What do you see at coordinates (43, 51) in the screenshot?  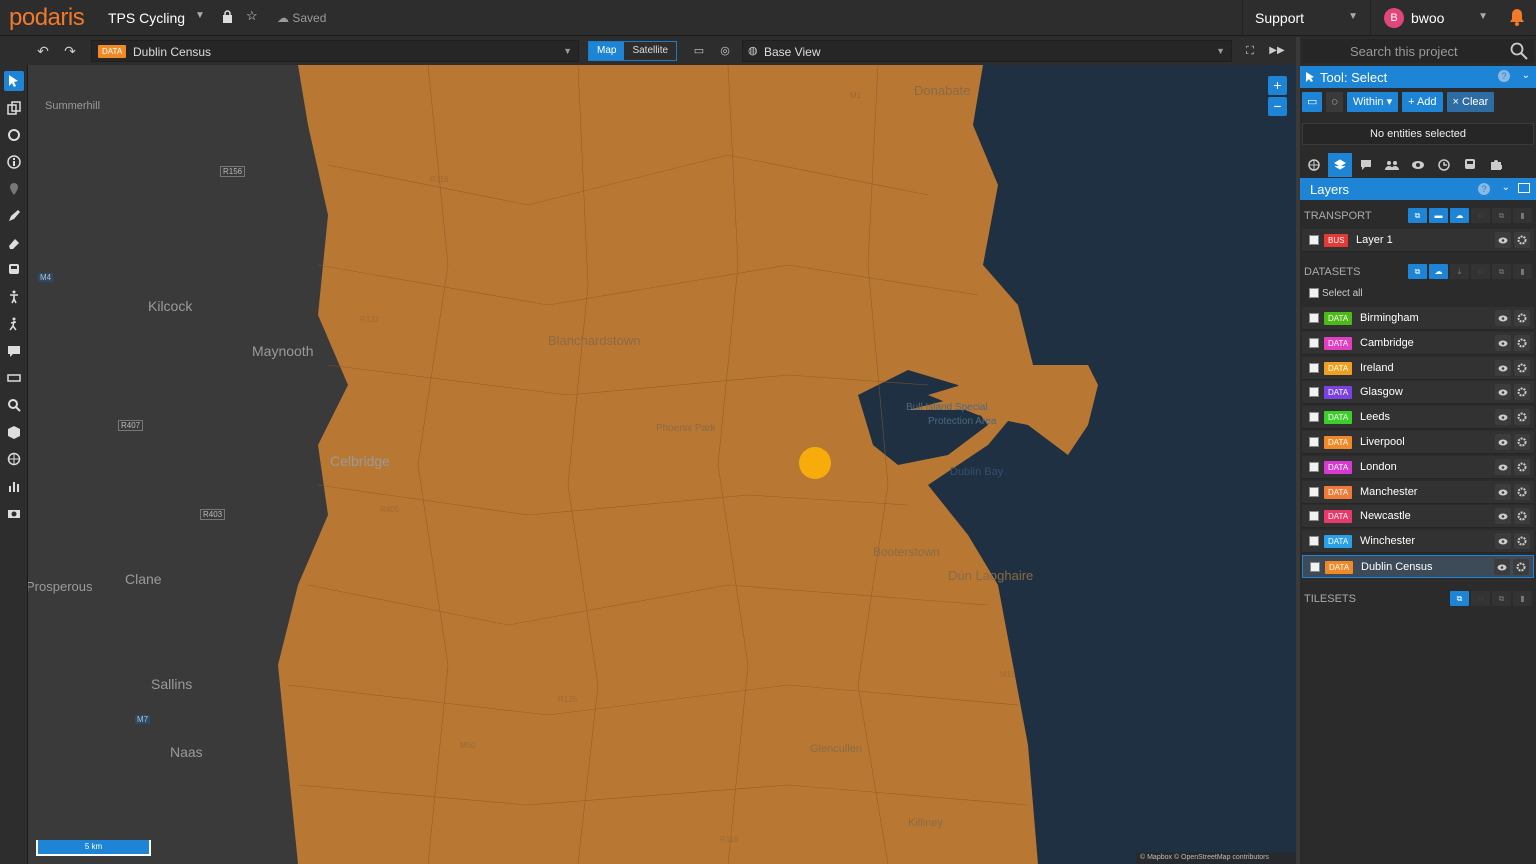 I see `undo-icon: ↶` at bounding box center [43, 51].